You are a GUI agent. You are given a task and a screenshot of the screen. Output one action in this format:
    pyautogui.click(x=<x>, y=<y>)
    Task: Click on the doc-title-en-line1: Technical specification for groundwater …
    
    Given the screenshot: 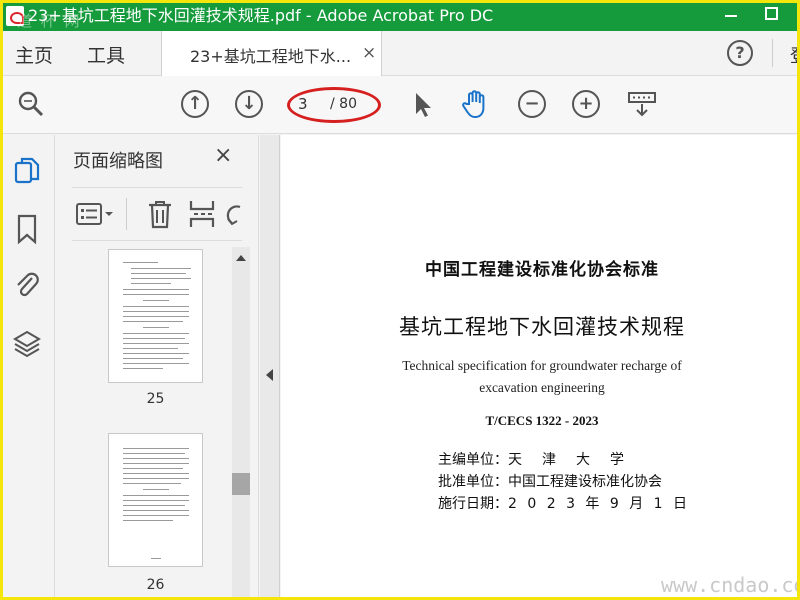 What is the action you would take?
    pyautogui.click(x=542, y=365)
    